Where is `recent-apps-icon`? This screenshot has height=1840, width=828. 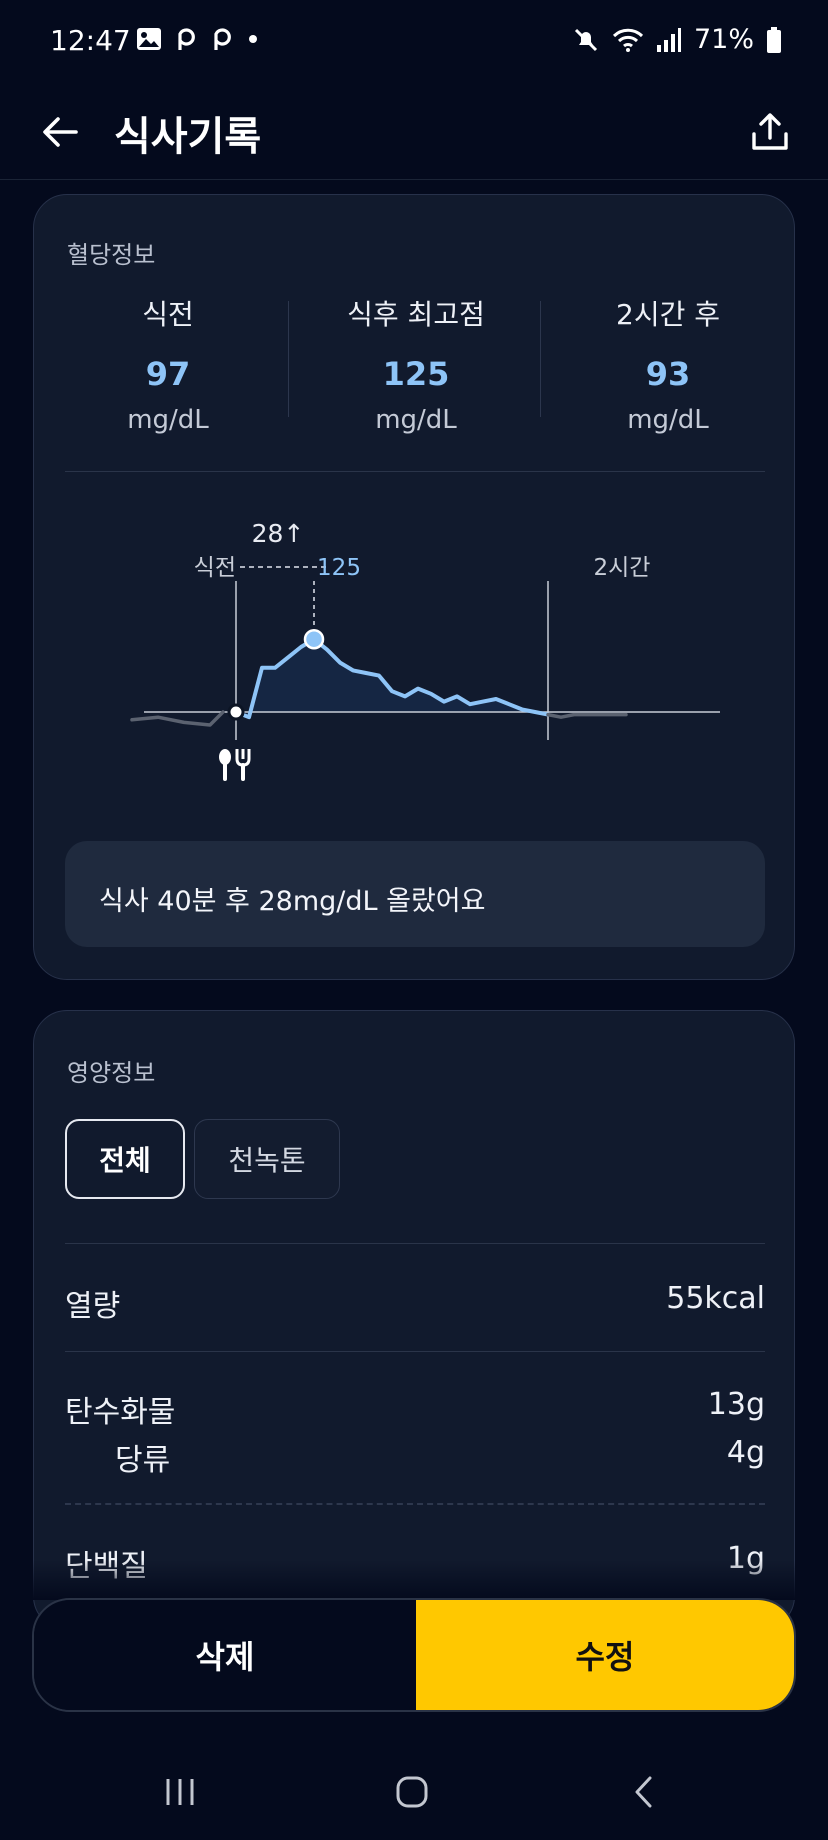
recent-apps-icon is located at coordinates (180, 1792).